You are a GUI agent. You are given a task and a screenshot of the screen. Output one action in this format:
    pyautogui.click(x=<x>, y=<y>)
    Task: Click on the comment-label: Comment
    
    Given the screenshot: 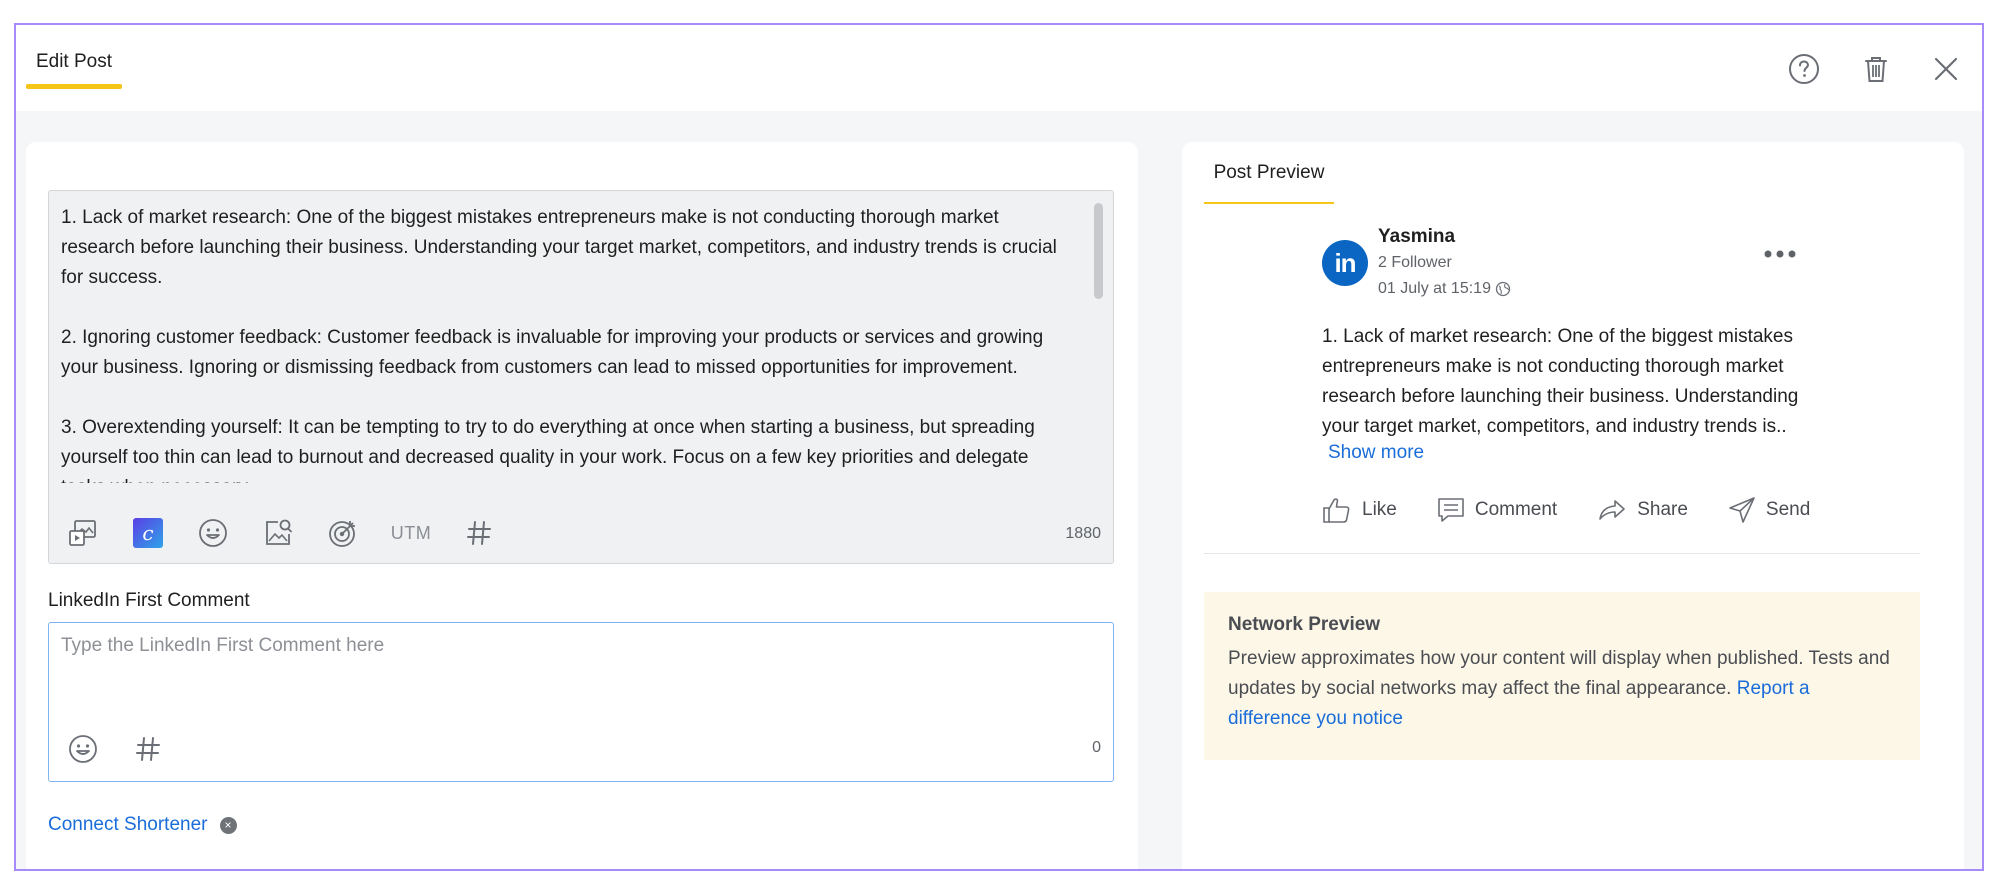 What is the action you would take?
    pyautogui.click(x=1516, y=509)
    